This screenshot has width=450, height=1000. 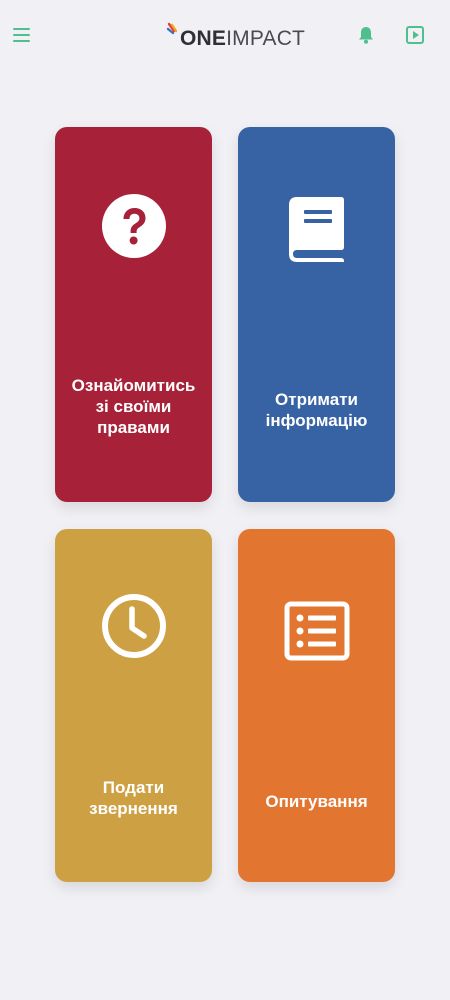 What do you see at coordinates (133, 705) in the screenshot?
I see `tile-submit-appeal: Подати звернення` at bounding box center [133, 705].